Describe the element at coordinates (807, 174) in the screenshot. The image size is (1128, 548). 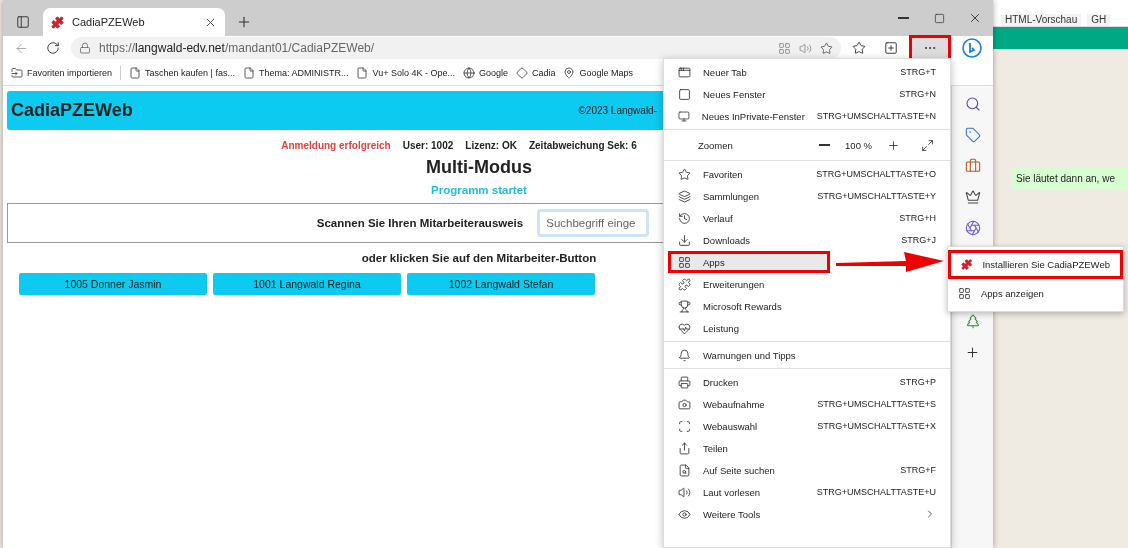
I see `menu-item: Favoriten STRG+UMSCHALTTASTE+O` at that location.